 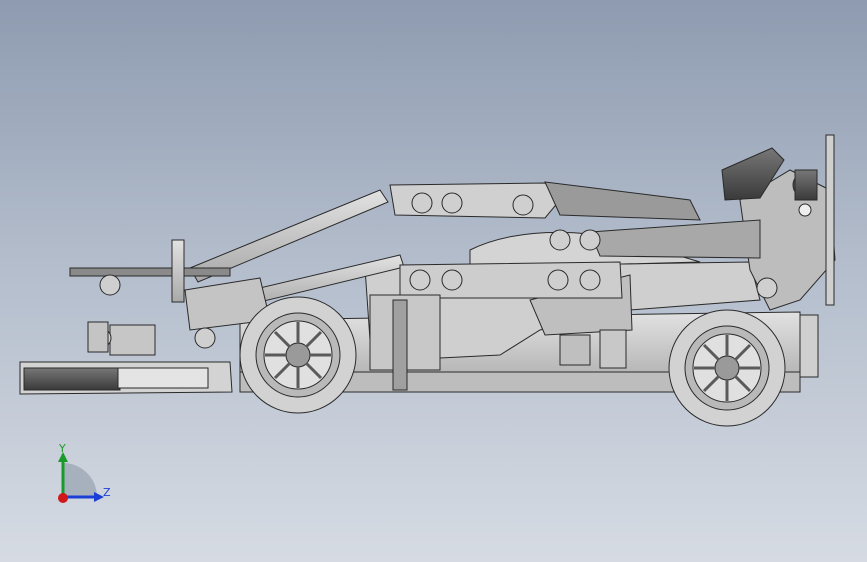 What do you see at coordinates (727, 368) in the screenshot?
I see `rear-wheel` at bounding box center [727, 368].